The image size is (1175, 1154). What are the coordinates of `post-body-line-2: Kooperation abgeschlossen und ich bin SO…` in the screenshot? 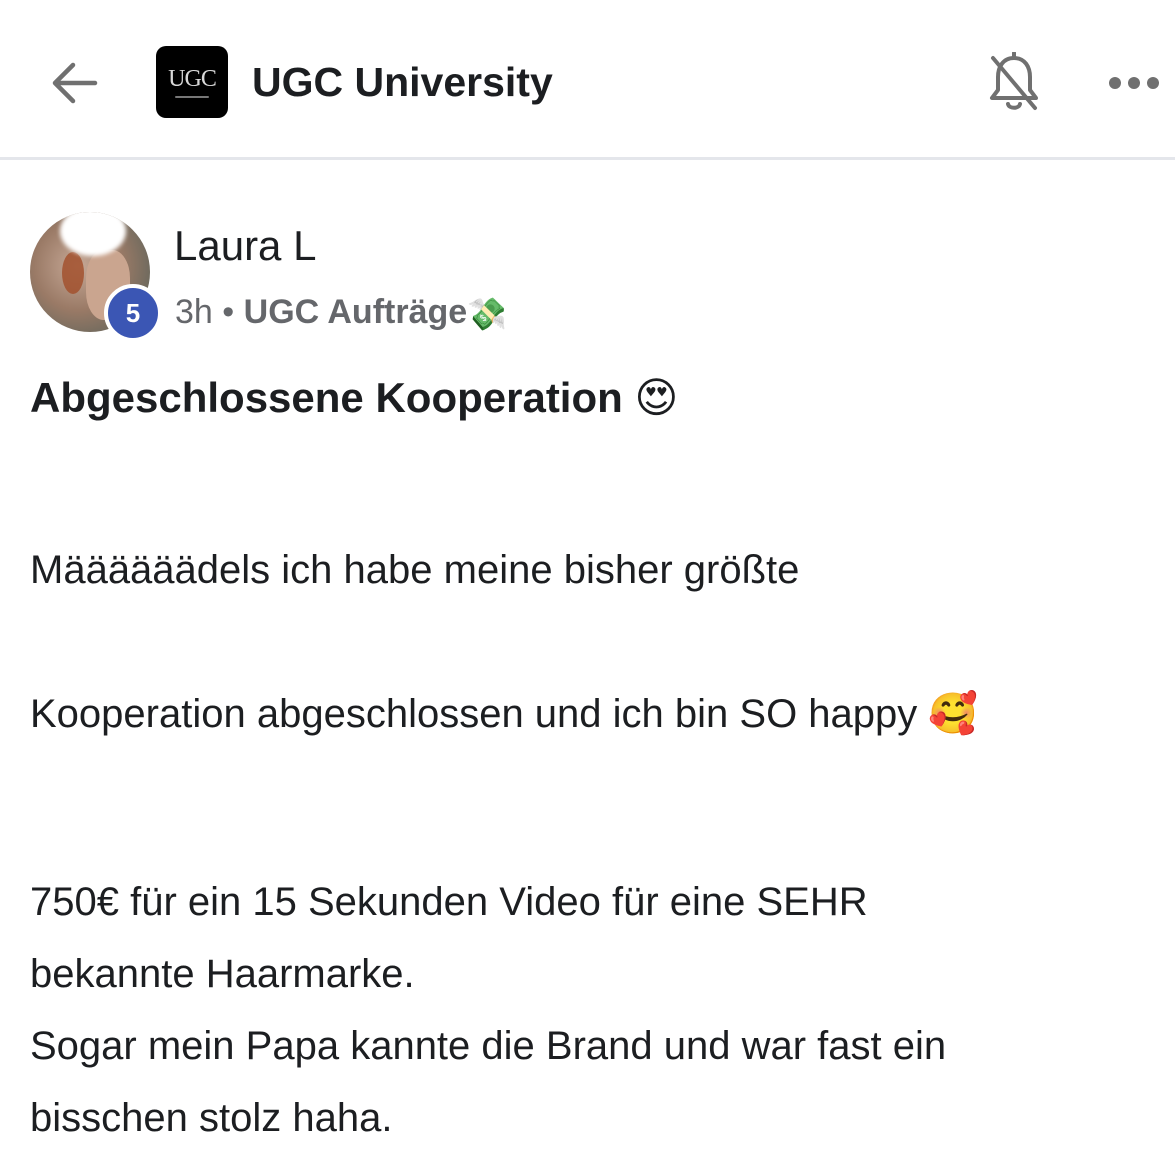 It's located at (474, 714).